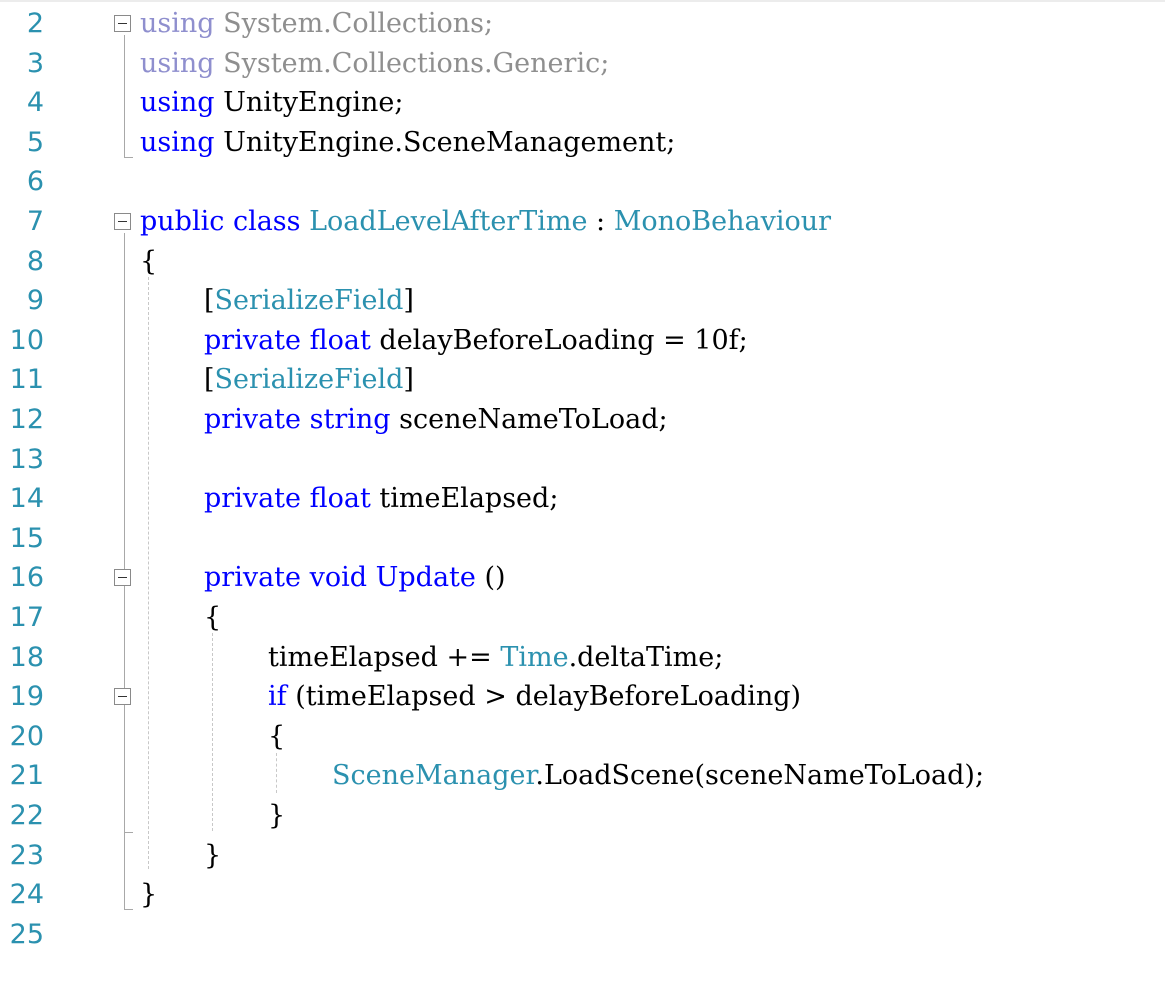 The width and height of the screenshot is (1165, 981). I want to click on line-number: 15, so click(26, 538).